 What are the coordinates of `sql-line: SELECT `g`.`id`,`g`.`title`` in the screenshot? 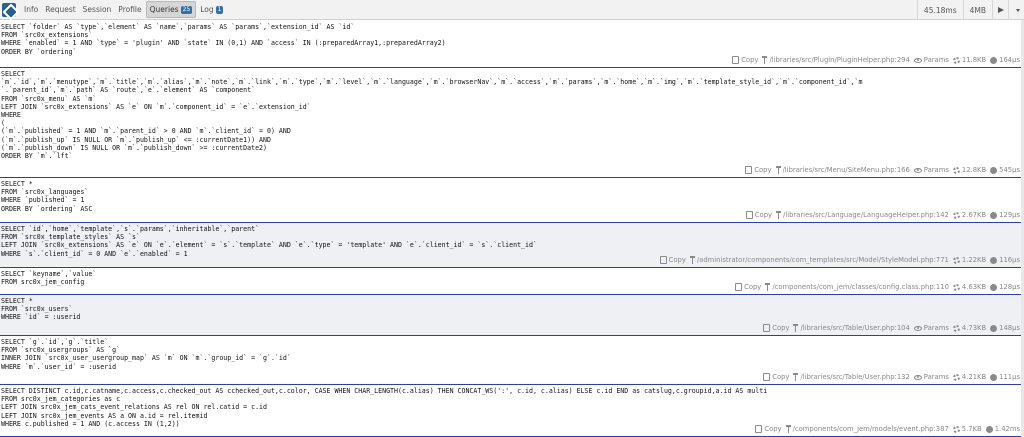 It's located at (55, 342).